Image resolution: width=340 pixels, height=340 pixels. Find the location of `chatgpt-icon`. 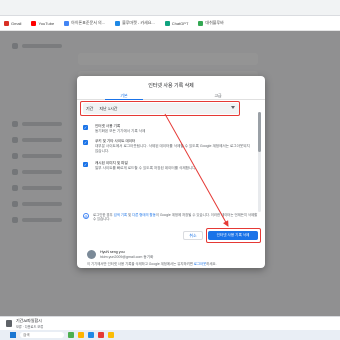

chatgpt-icon is located at coordinates (167, 23).